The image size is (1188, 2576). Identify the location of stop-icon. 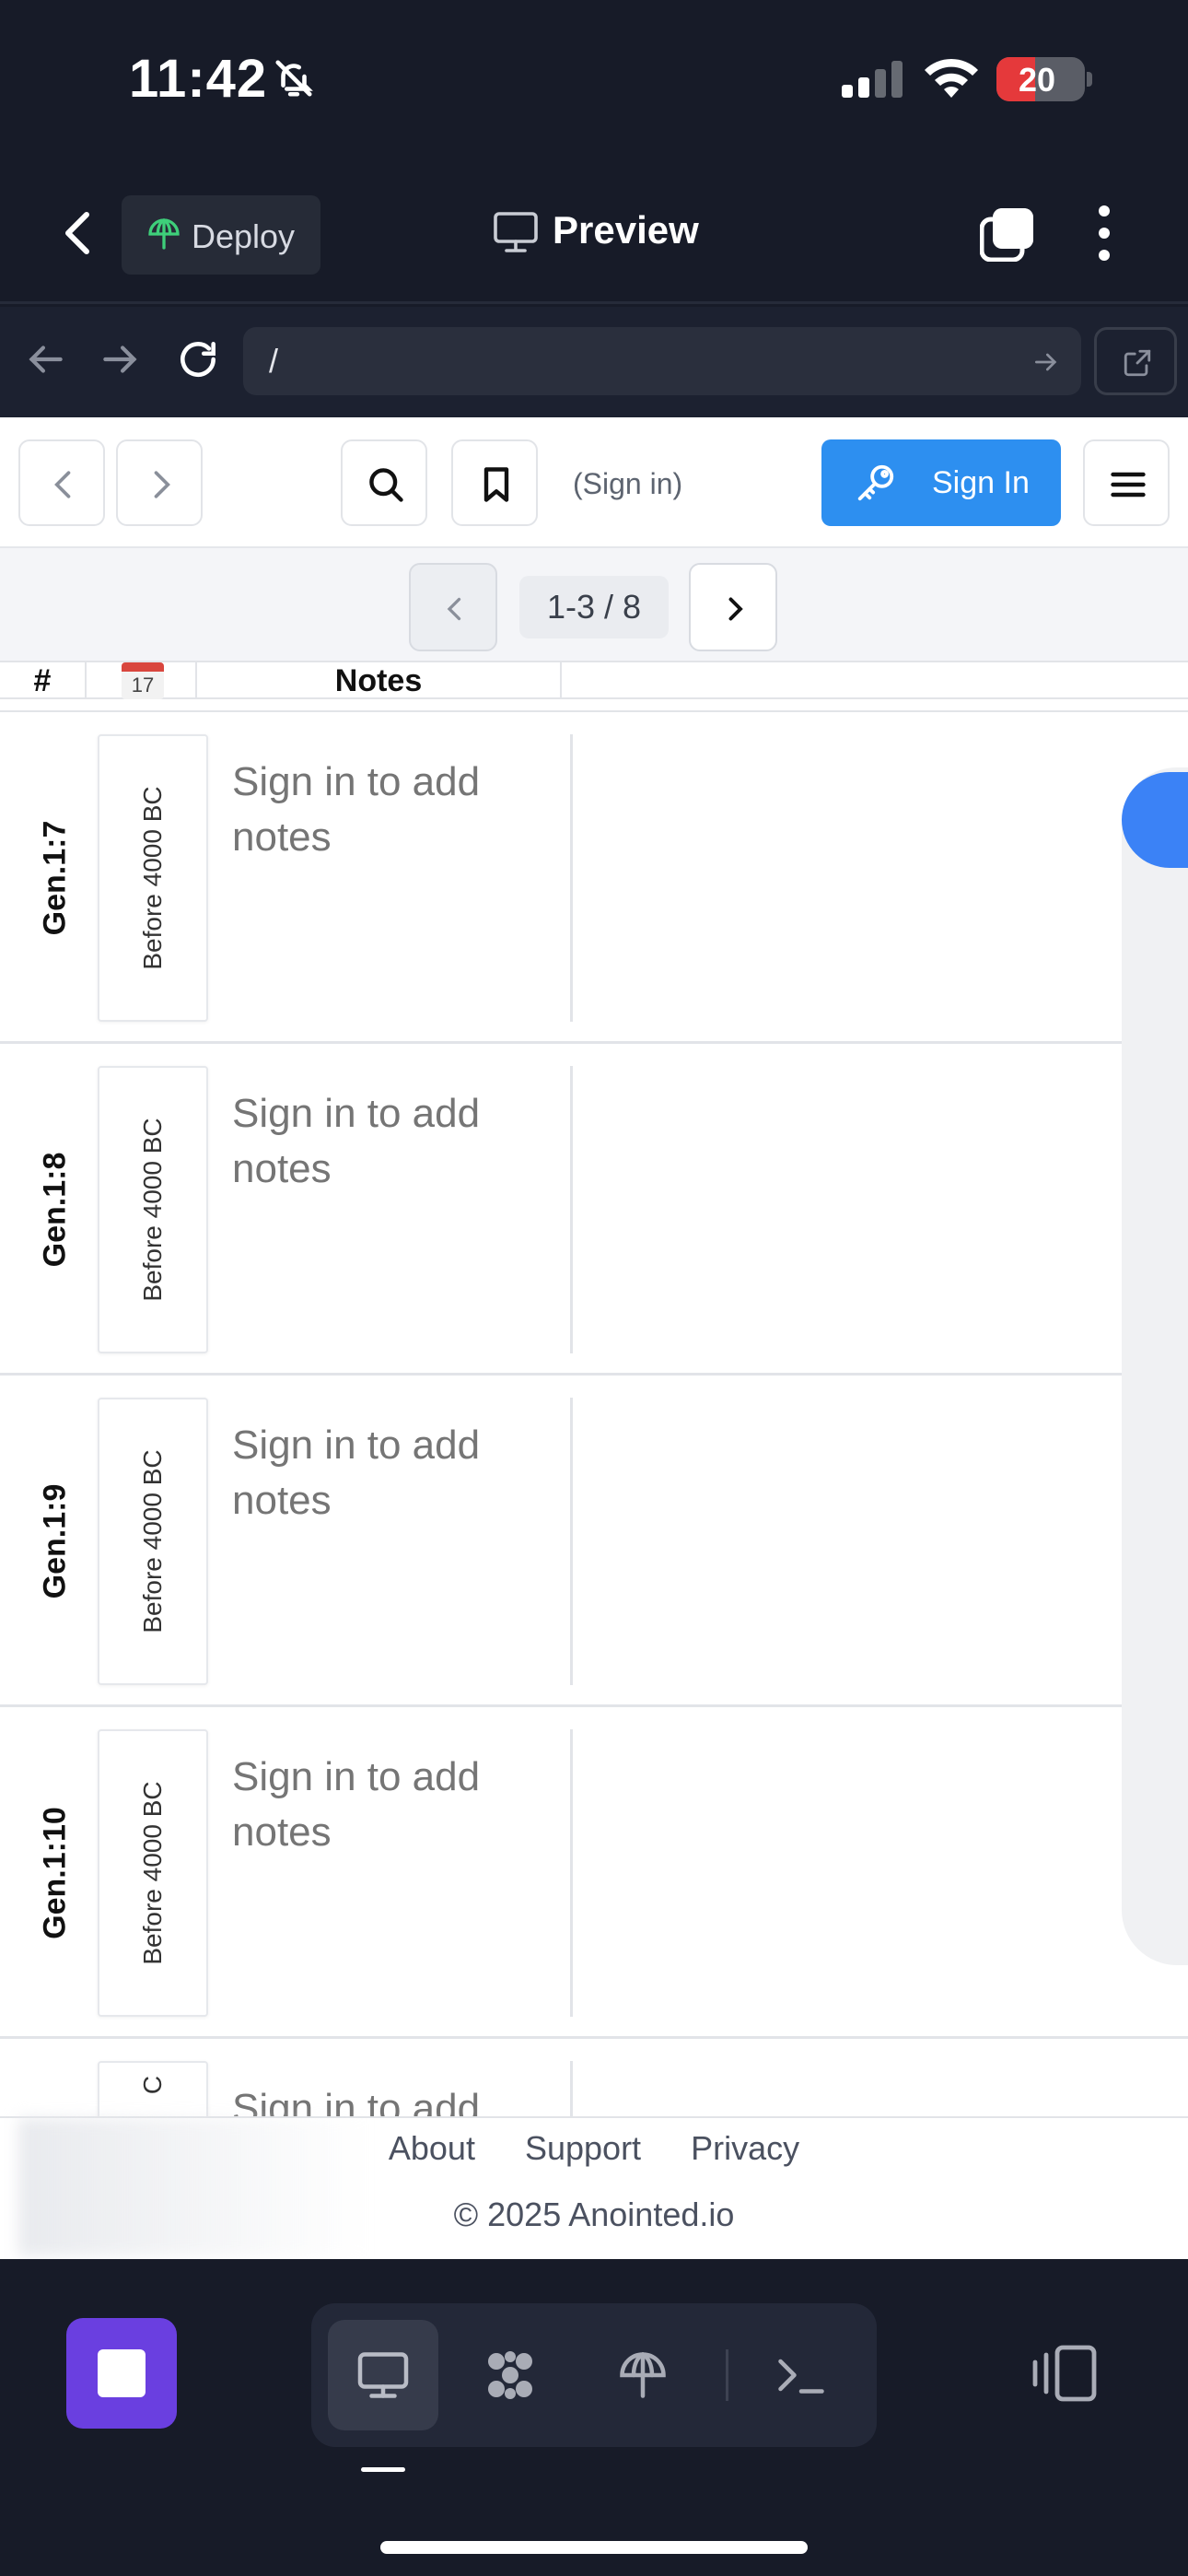
(122, 2373).